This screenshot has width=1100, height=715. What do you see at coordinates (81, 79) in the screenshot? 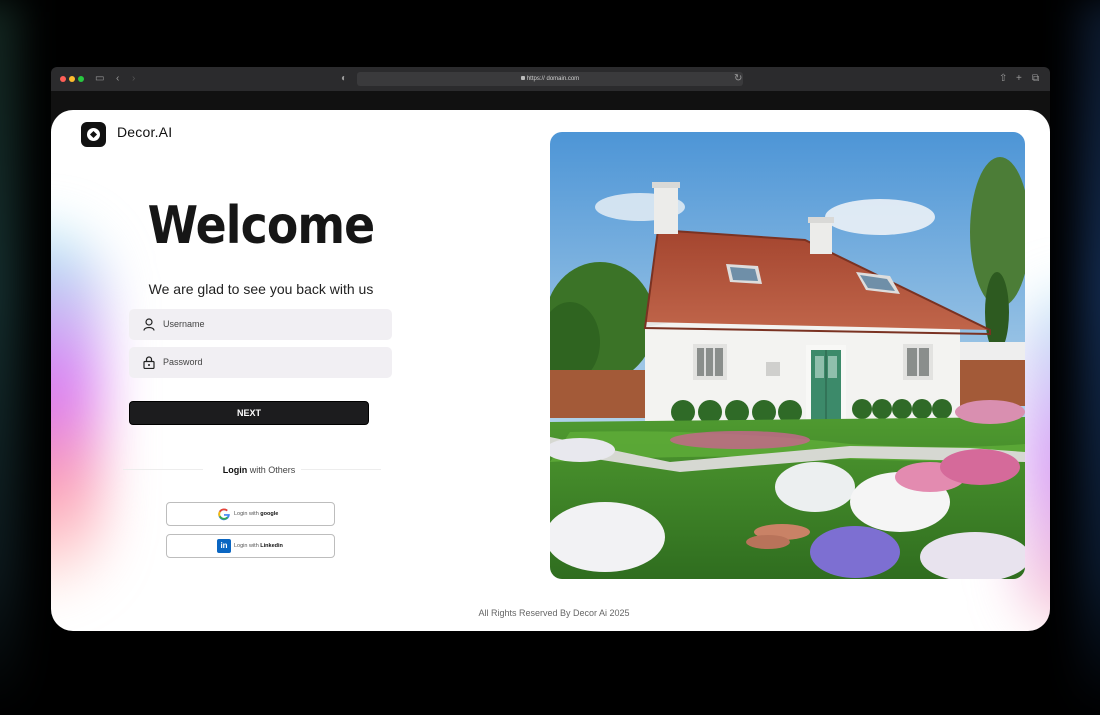
I see `maximize-window-dot` at bounding box center [81, 79].